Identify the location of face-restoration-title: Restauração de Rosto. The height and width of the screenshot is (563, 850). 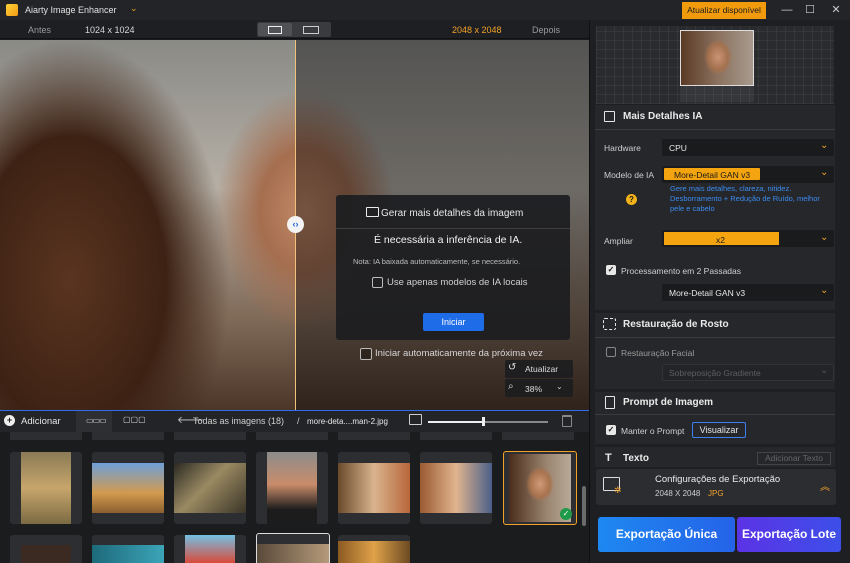
(676, 324).